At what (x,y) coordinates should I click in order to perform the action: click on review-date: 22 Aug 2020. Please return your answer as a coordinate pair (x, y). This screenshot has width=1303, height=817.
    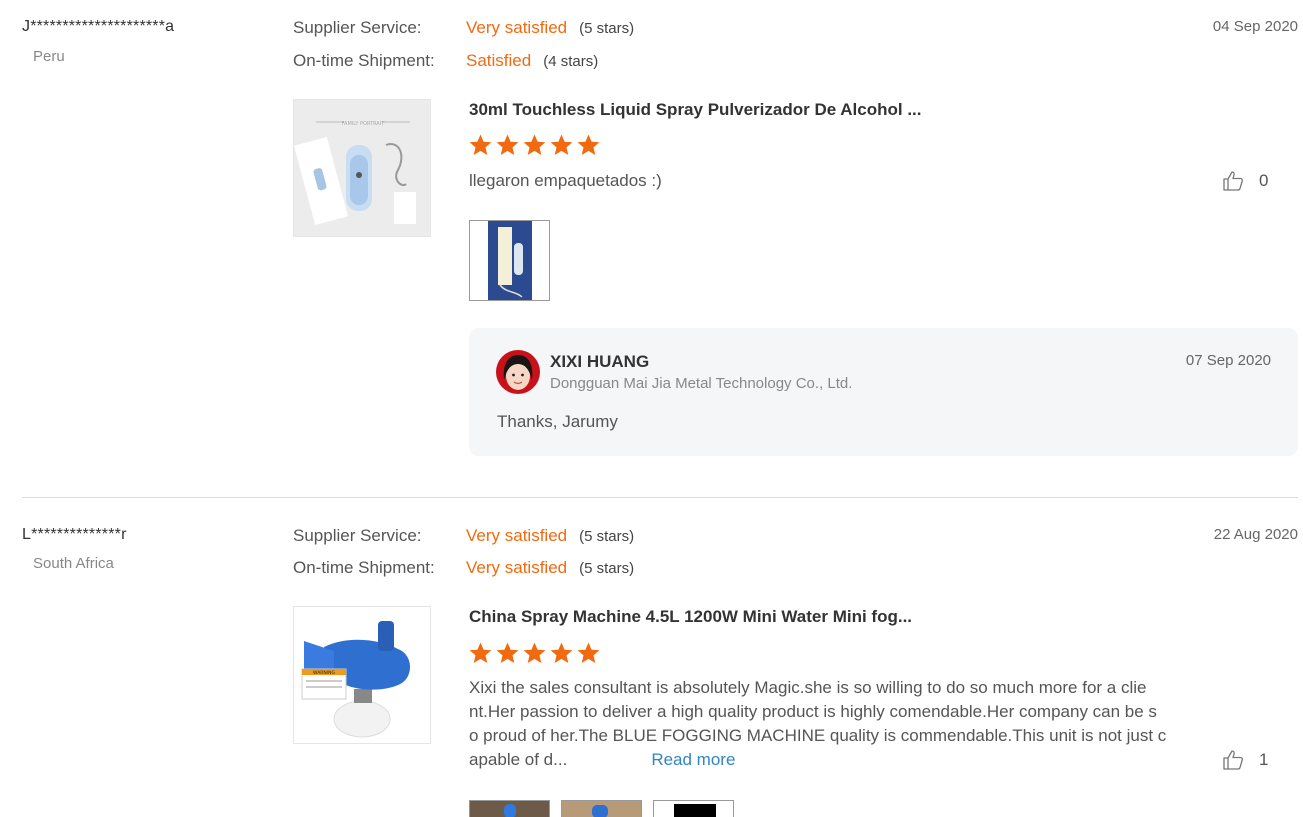
    Looking at the image, I should click on (1255, 534).